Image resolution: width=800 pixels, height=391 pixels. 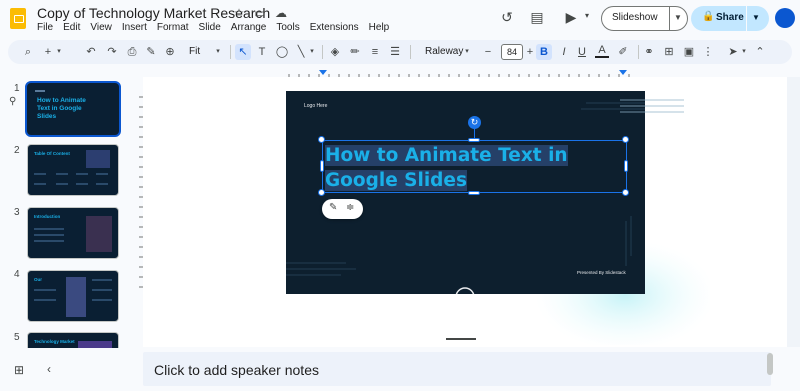 I want to click on star-icon: ☆, so click(x=239, y=13).